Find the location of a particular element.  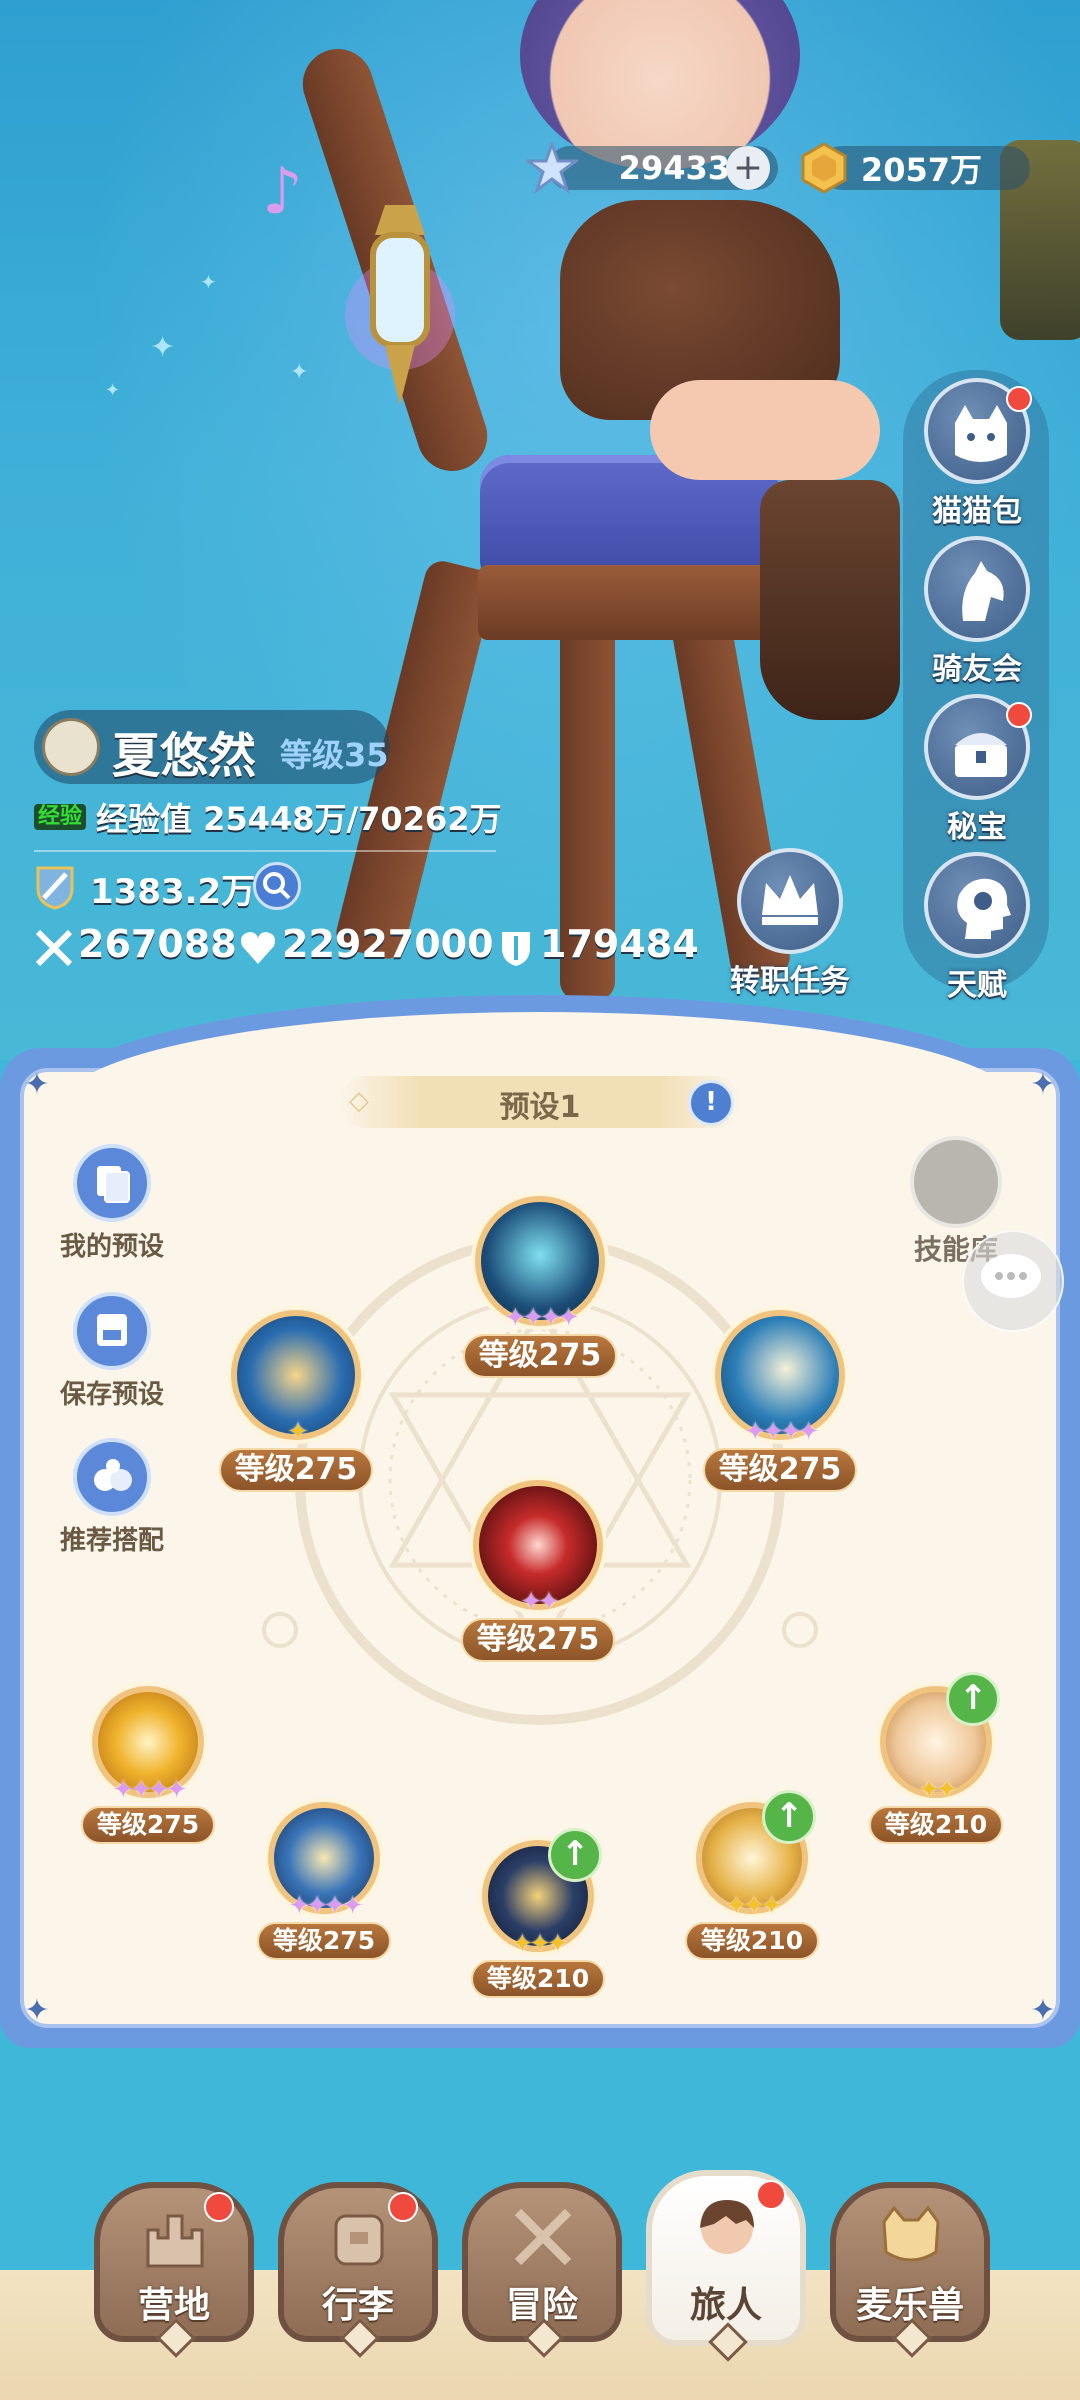

side-menu-rider-club: 骑友会 is located at coordinates (977, 612).